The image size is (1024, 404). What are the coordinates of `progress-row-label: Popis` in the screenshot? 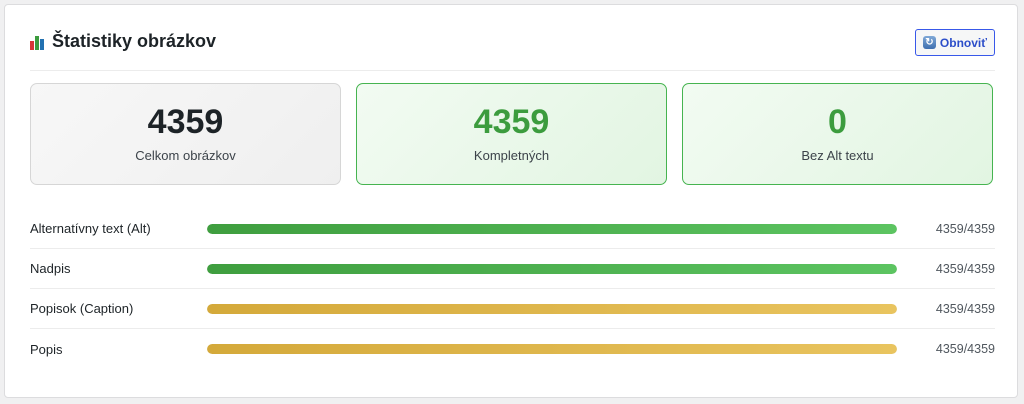 It's located at (46, 349).